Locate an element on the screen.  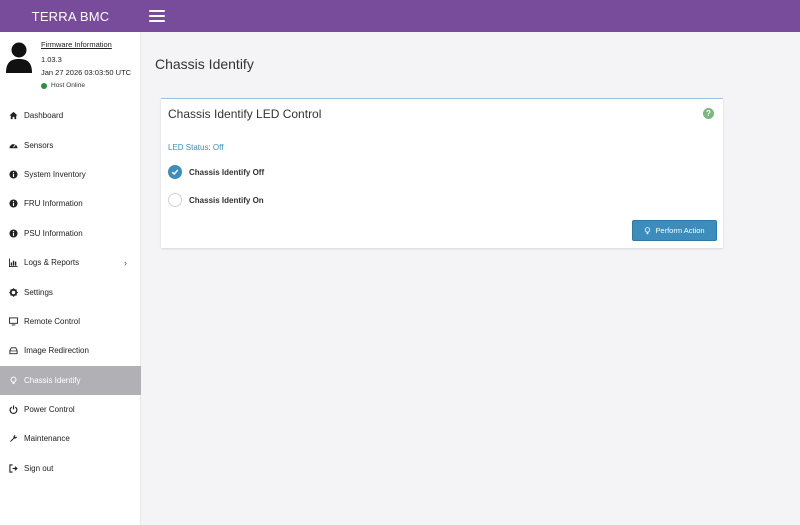
host-status-label: Host Online is located at coordinates (68, 85).